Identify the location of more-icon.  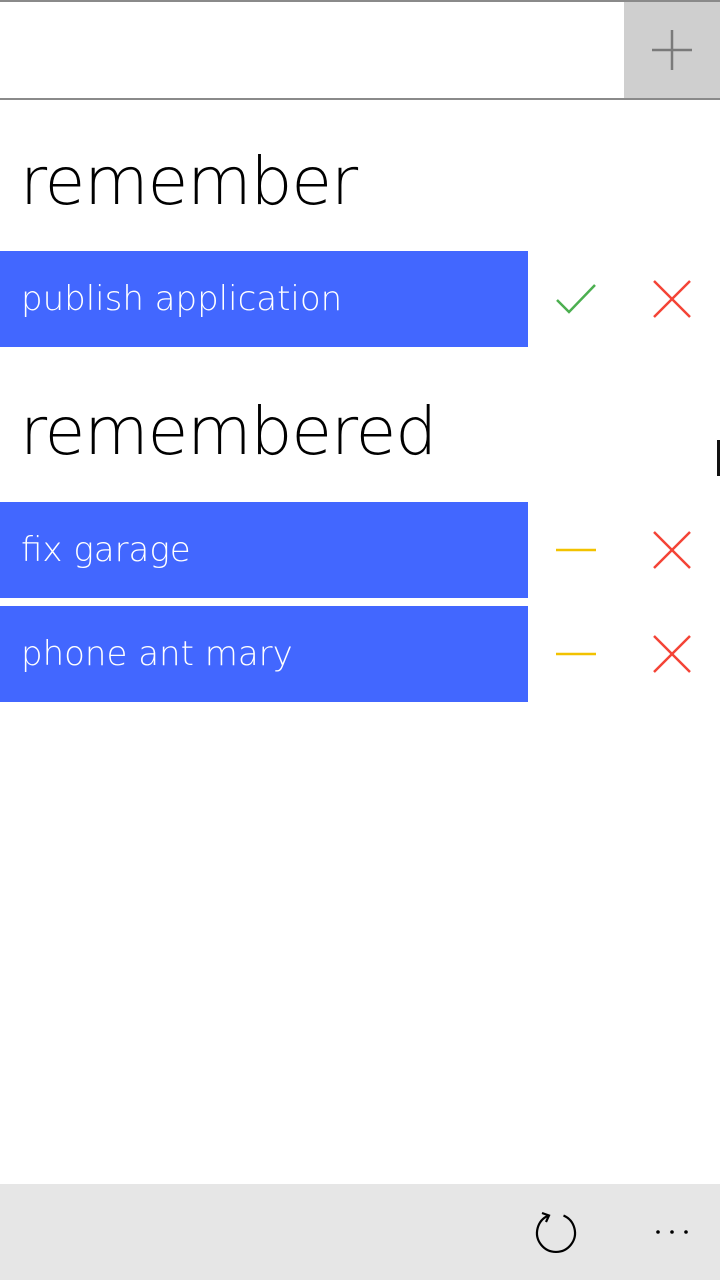
(672, 1232).